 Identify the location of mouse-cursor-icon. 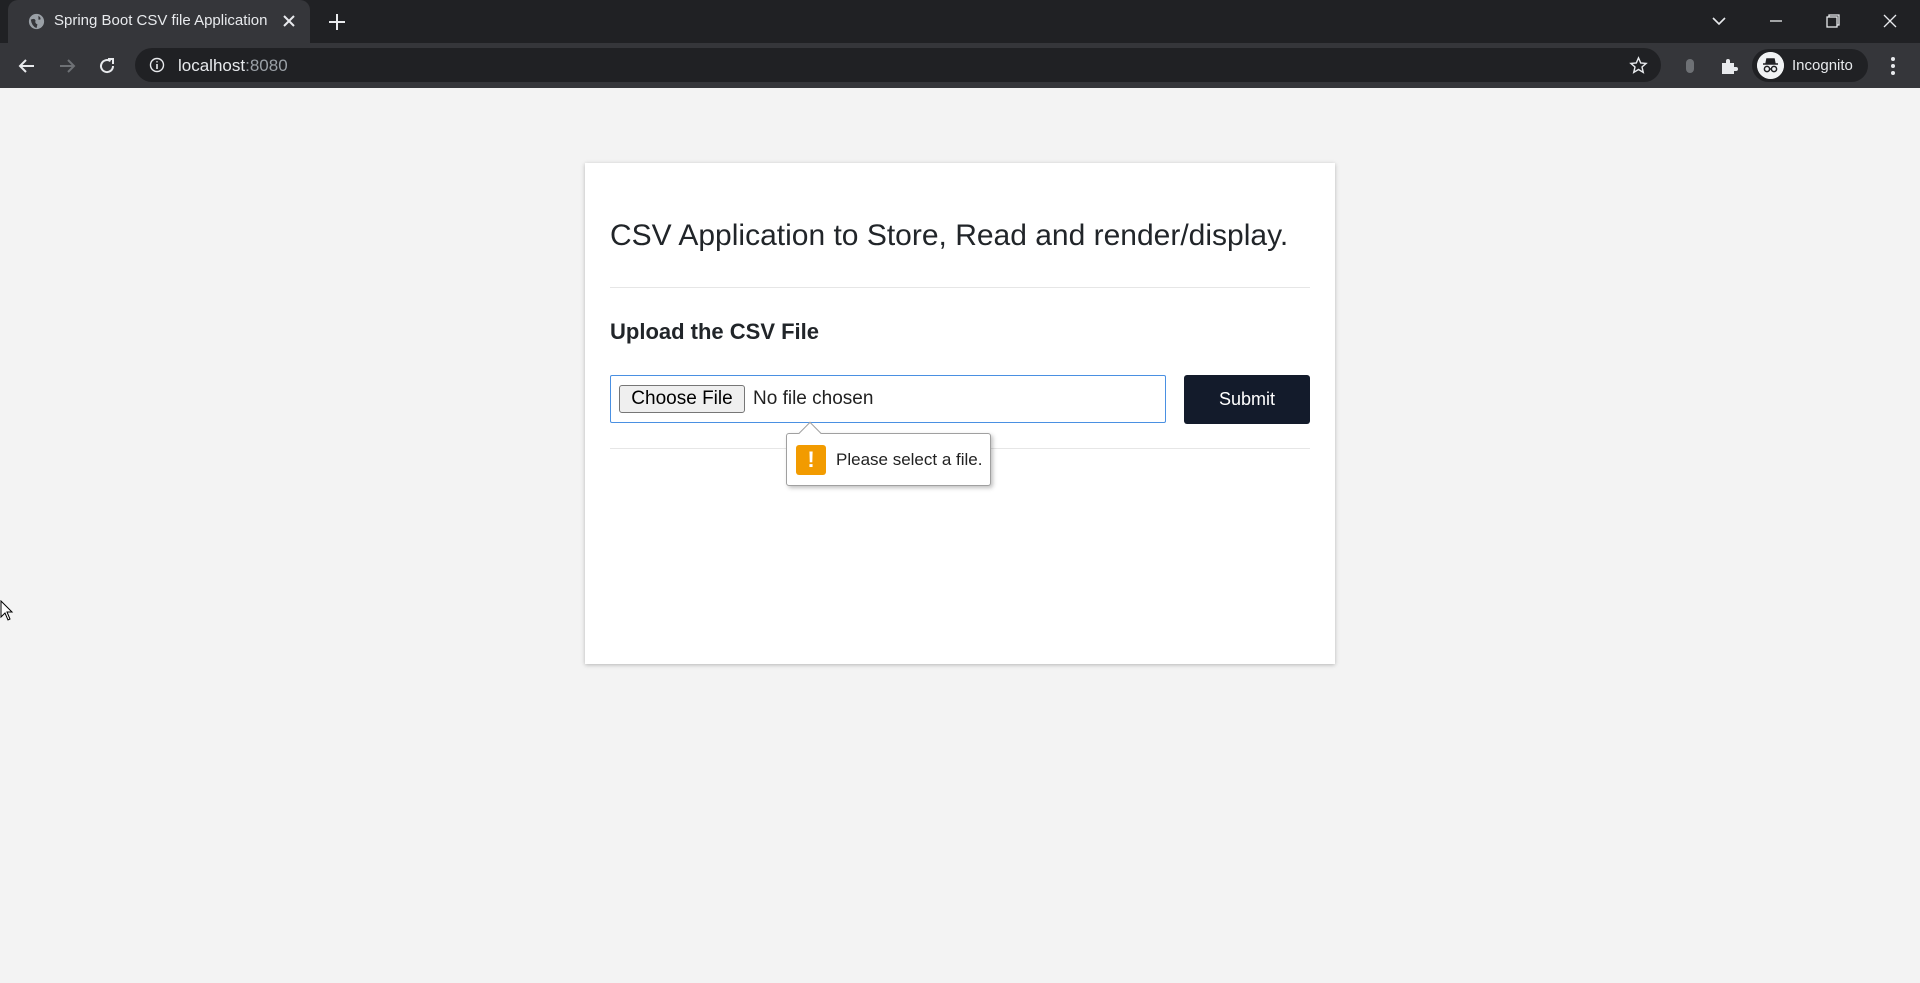
(7, 610).